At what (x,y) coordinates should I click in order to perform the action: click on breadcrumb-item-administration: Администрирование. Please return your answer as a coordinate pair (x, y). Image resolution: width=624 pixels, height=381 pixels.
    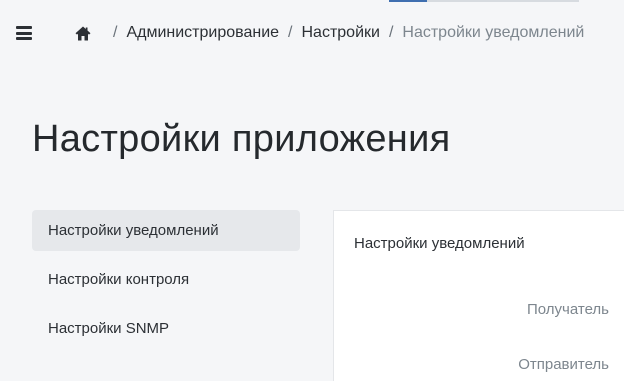
    Looking at the image, I should click on (202, 33).